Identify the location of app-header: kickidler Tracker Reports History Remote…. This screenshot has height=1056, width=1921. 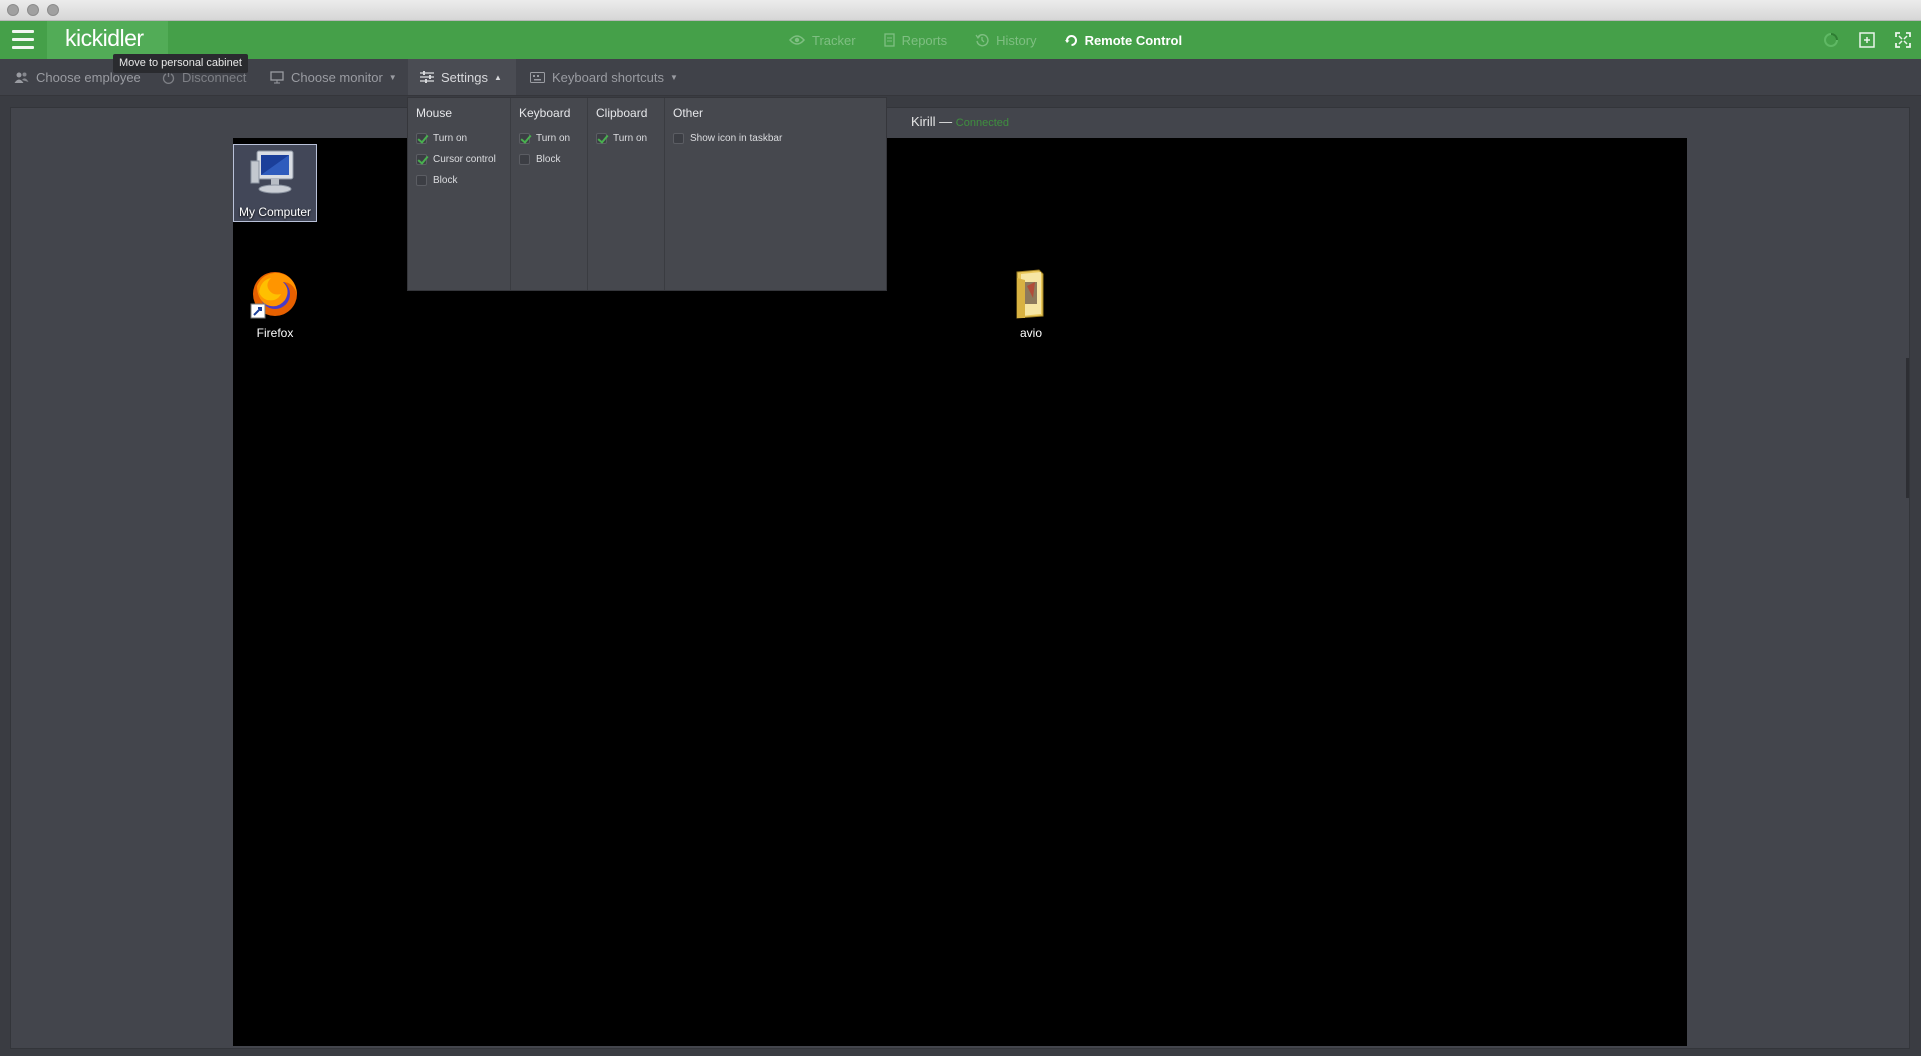
(960, 40).